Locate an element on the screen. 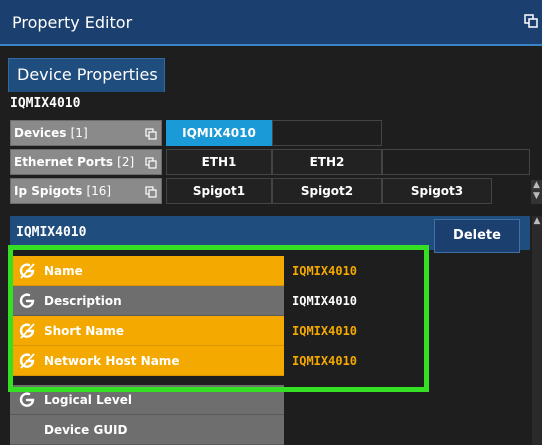 The height and width of the screenshot is (445, 542). properties-scrollbar: ▲ is located at coordinates (537, 330).